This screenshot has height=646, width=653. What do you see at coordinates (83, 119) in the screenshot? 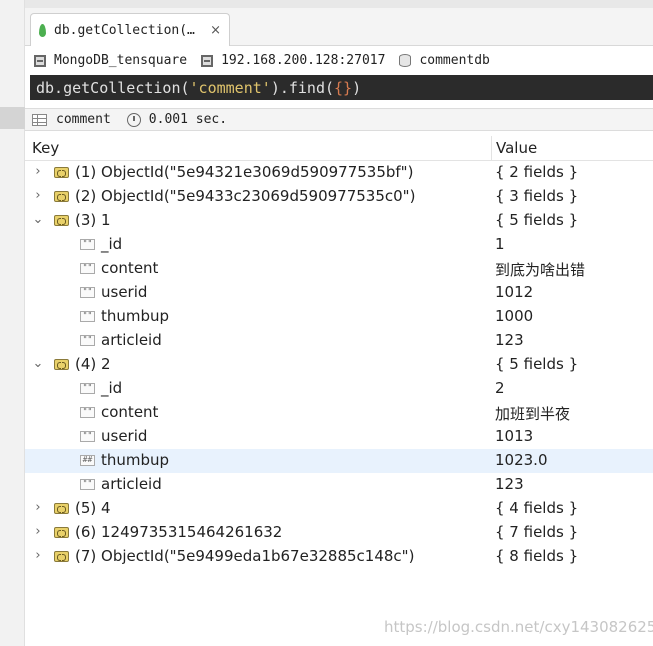
I see `collection-name: comment` at bounding box center [83, 119].